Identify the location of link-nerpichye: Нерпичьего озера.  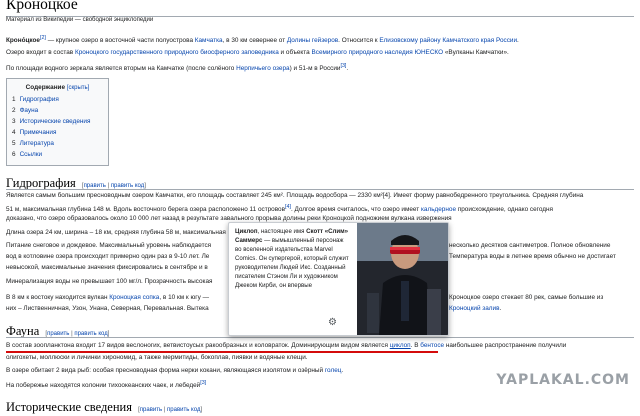
(263, 68).